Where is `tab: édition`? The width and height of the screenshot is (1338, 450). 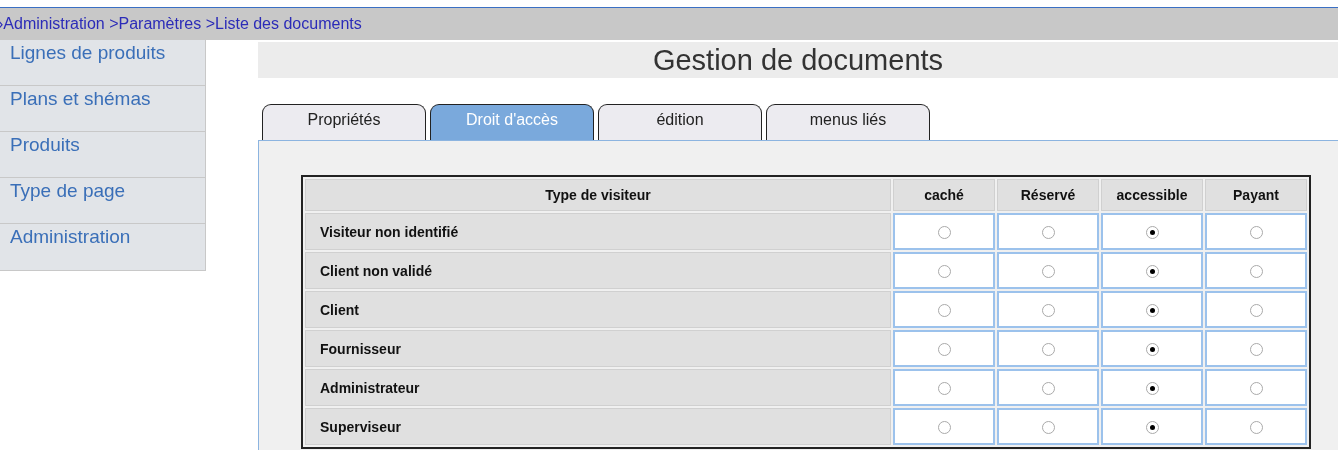 tab: édition is located at coordinates (680, 122).